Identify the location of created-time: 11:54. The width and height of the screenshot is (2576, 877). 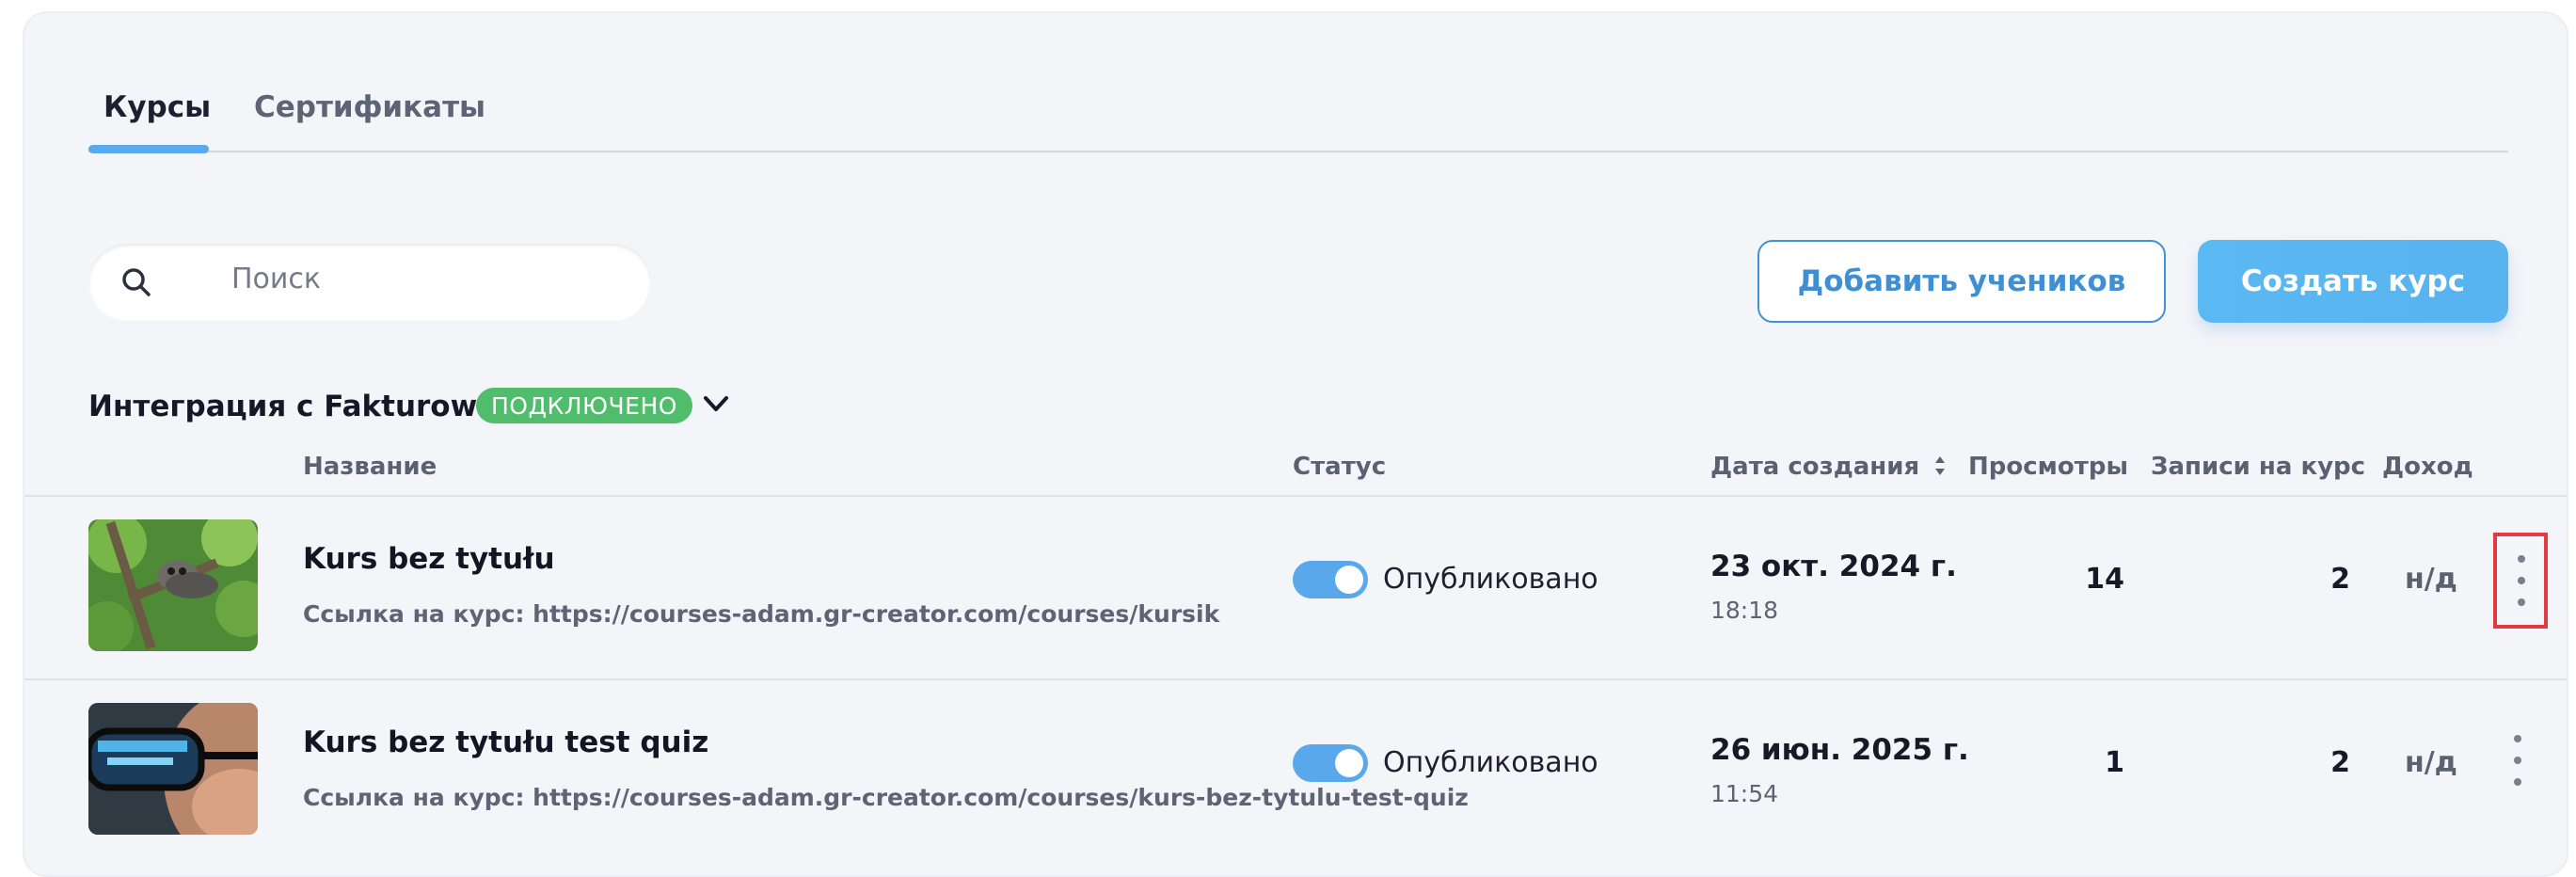
(1745, 793).